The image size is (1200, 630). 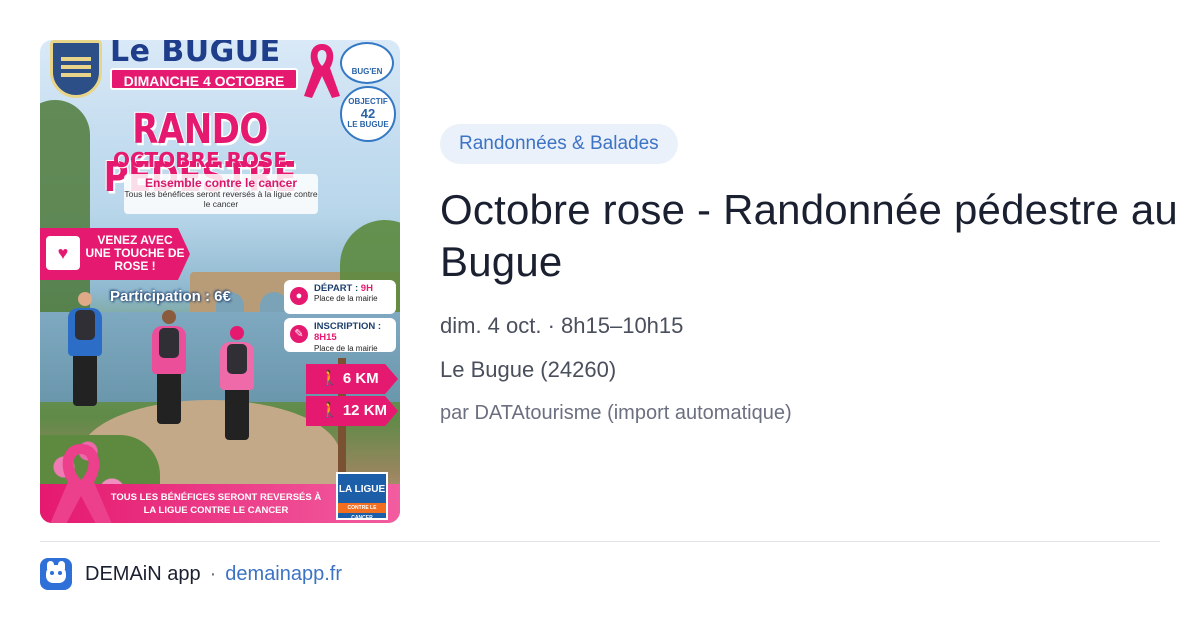 What do you see at coordinates (362, 496) in the screenshot?
I see `la-ligue-logo: LA LIGUE CONTRE LE CANCER` at bounding box center [362, 496].